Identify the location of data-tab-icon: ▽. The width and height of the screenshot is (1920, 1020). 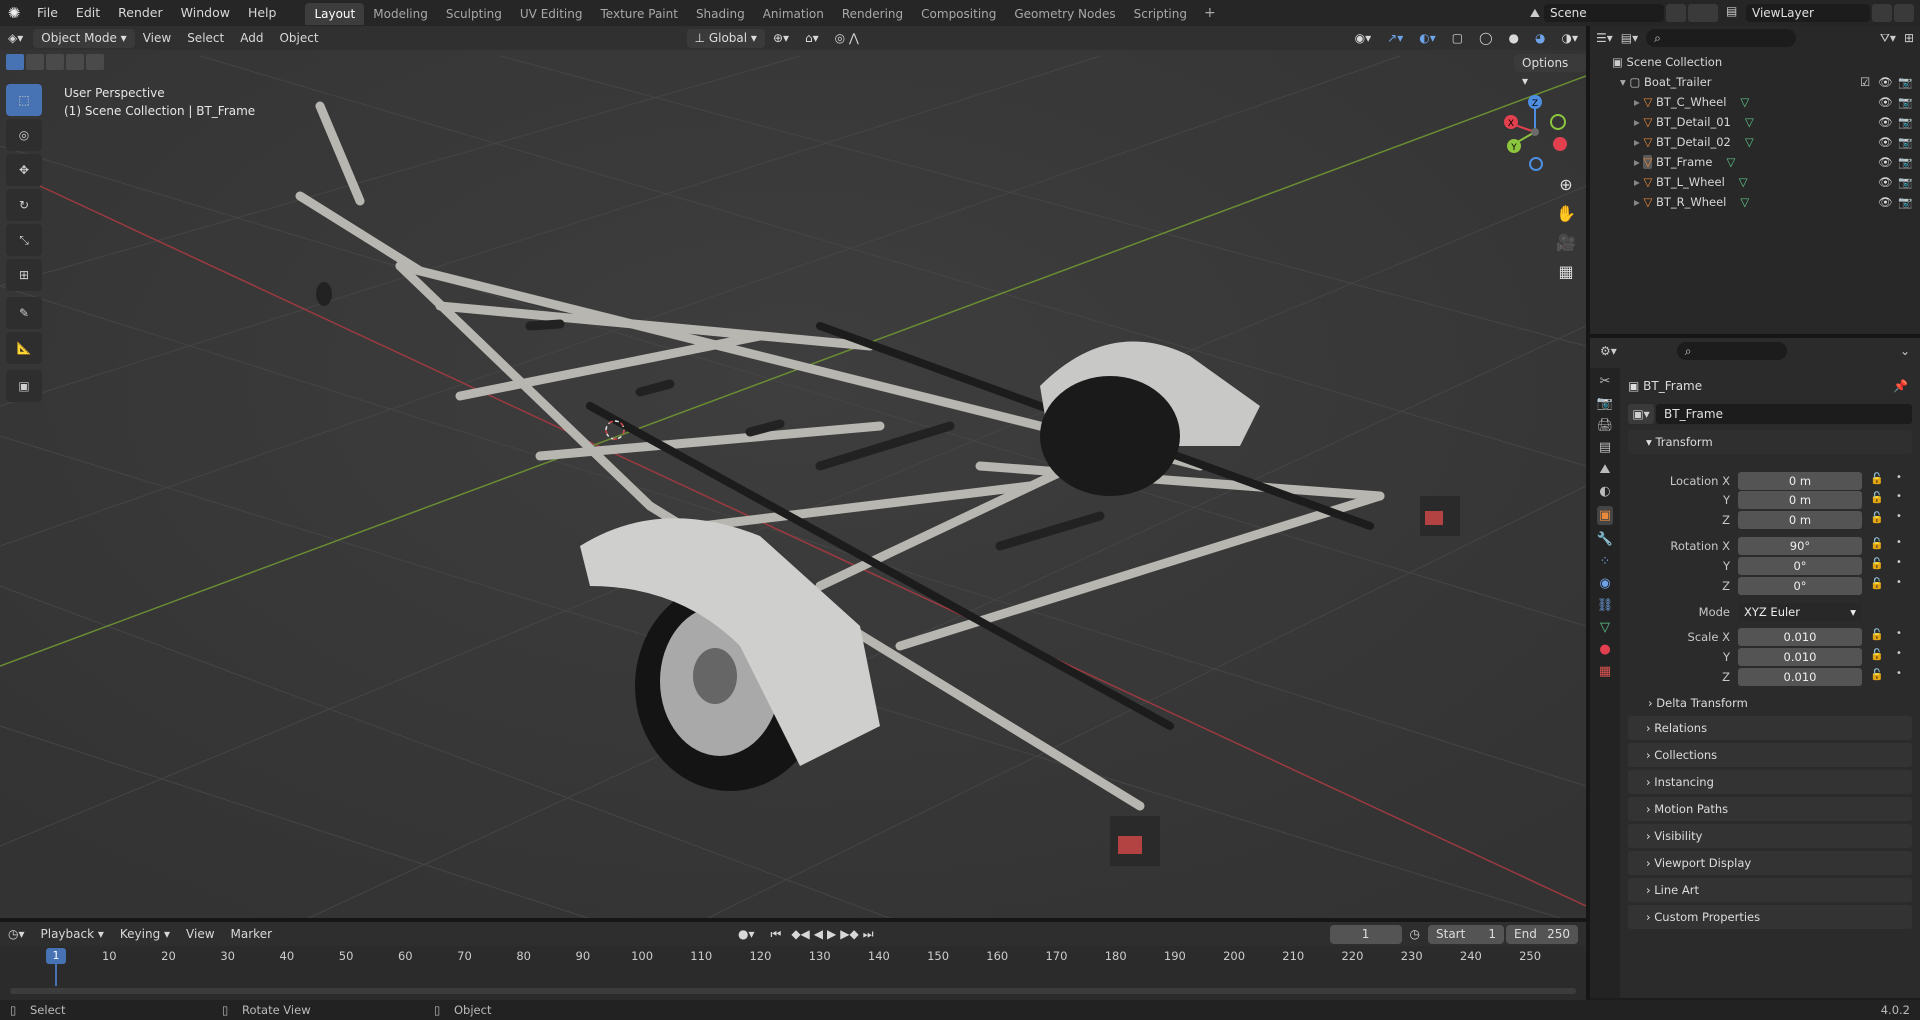
(1605, 627).